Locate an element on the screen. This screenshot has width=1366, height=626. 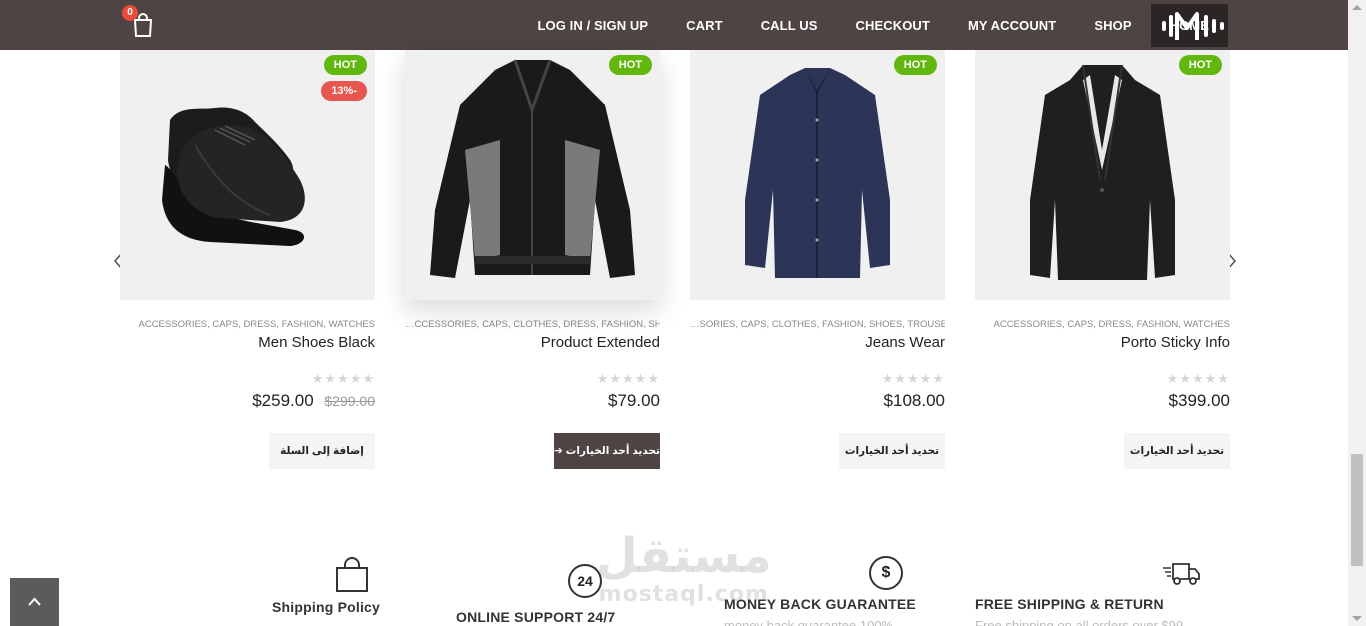
nav-my-account: MY ACCOUNT is located at coordinates (1012, 25).